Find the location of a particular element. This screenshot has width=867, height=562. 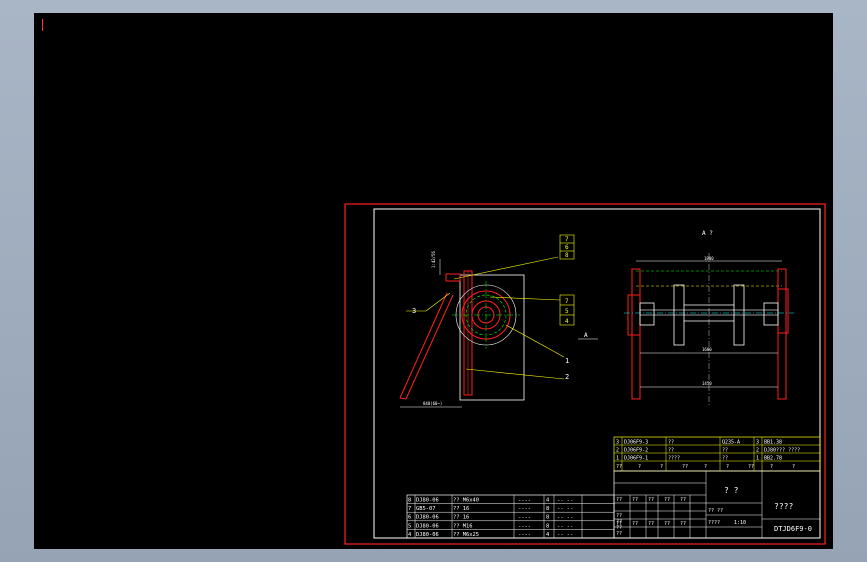

dim-bottom-right: 1450 is located at coordinates (707, 383).